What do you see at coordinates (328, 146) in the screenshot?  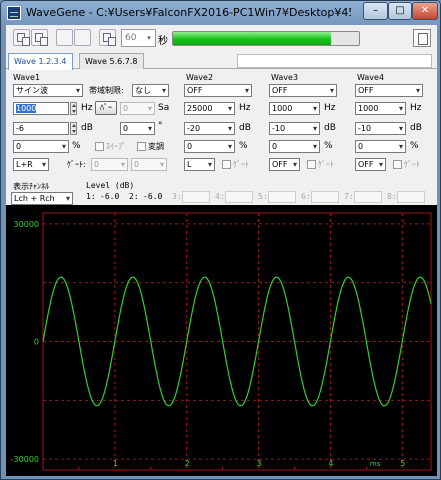 I see `wave3-third-unit: %` at bounding box center [328, 146].